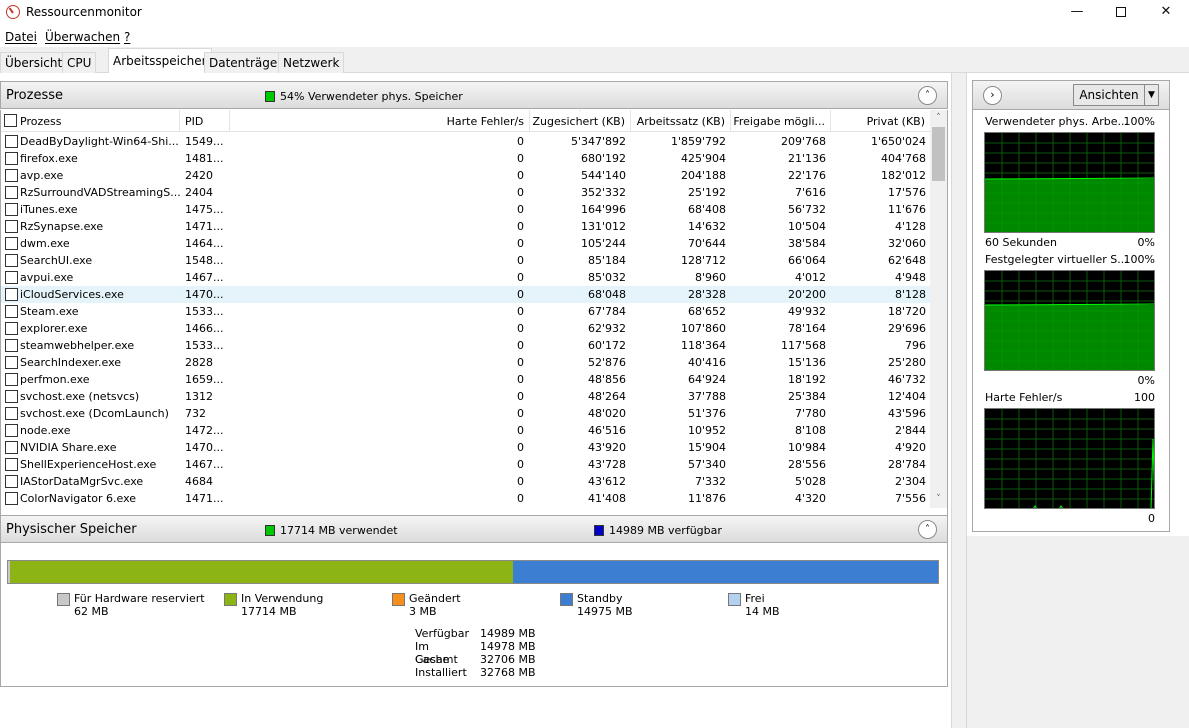 The height and width of the screenshot is (728, 1189). What do you see at coordinates (1109, 95) in the screenshot?
I see `views-button: Ansichten` at bounding box center [1109, 95].